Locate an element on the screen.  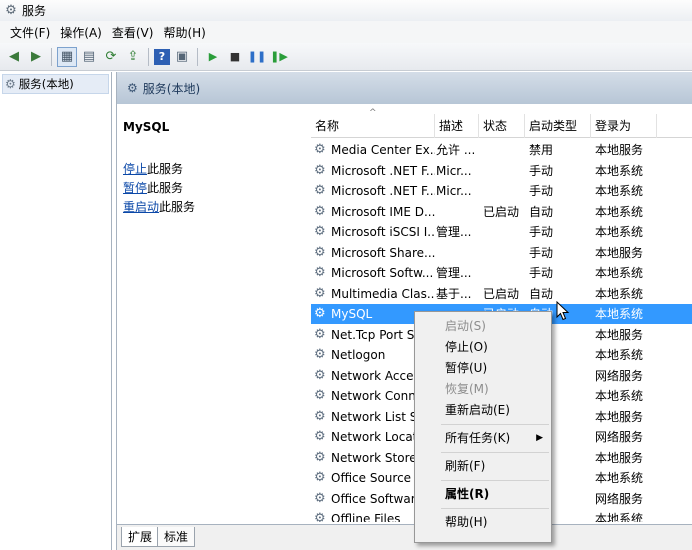
table-row: ⚙ Microsoft iSCSI I... 管理... 手动 本地系统 is located at coordinates (501, 232).